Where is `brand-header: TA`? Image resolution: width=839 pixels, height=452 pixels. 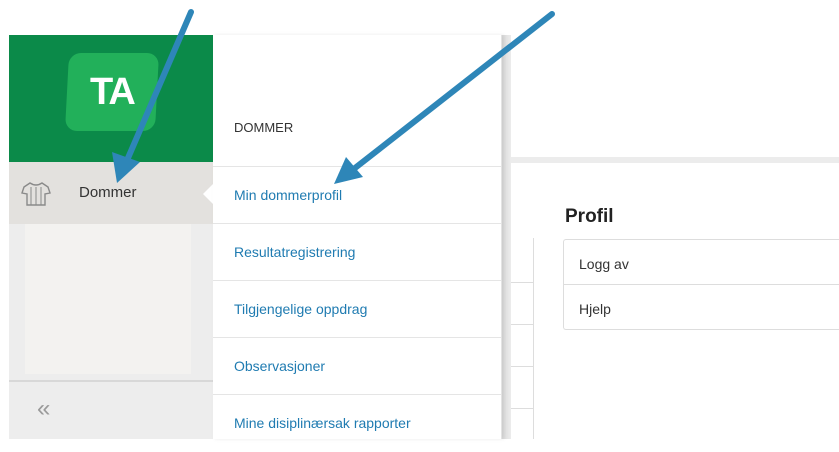 brand-header: TA is located at coordinates (111, 98).